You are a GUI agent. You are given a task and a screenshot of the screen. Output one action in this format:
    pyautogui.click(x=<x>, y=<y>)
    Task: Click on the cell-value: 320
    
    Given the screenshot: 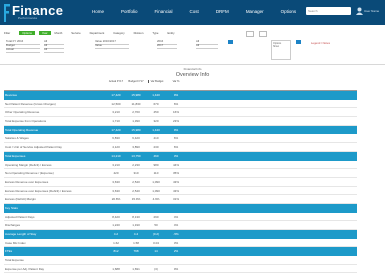 What is the action you would take?
    pyautogui.click(x=156, y=121)
    